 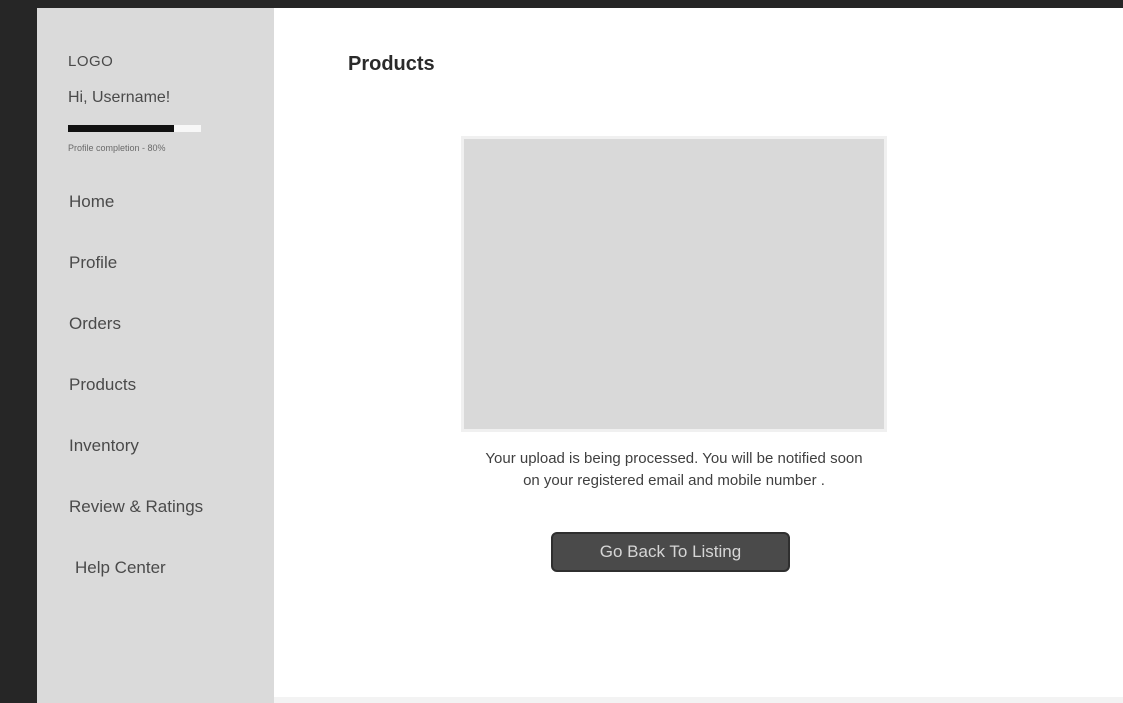 I want to click on sidebar-item-inventory: Inventory, so click(x=104, y=446).